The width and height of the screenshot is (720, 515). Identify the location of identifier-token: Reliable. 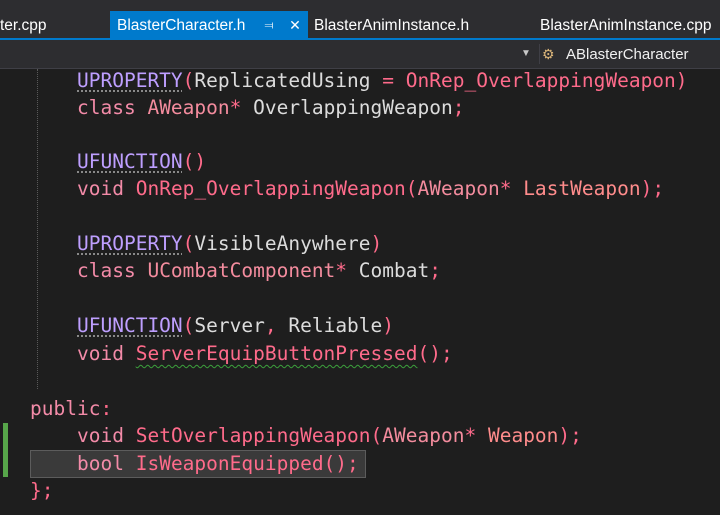
(335, 325).